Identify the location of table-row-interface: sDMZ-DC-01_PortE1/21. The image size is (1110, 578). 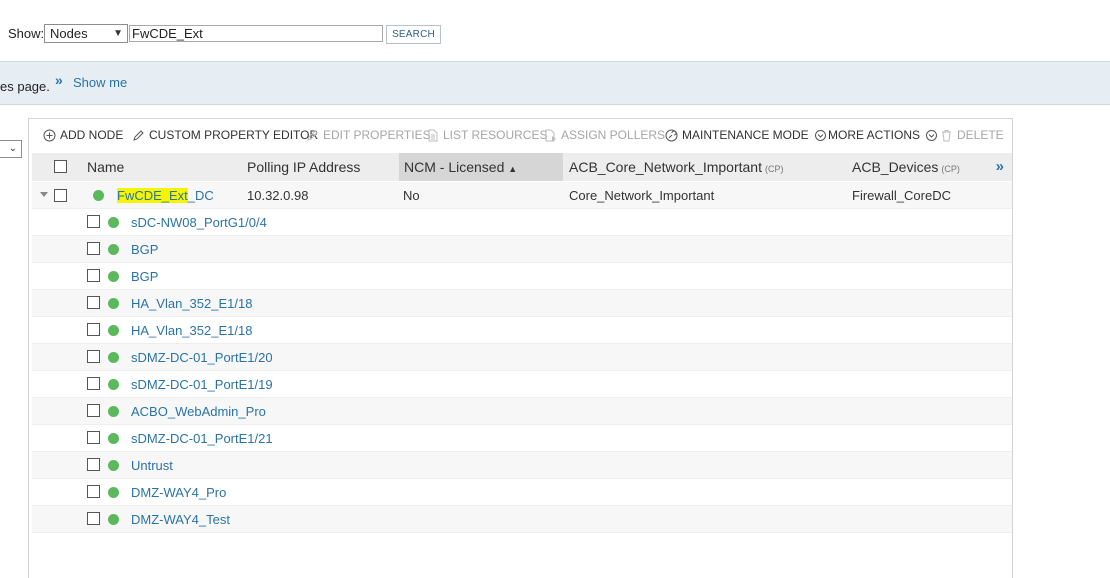
(522, 438).